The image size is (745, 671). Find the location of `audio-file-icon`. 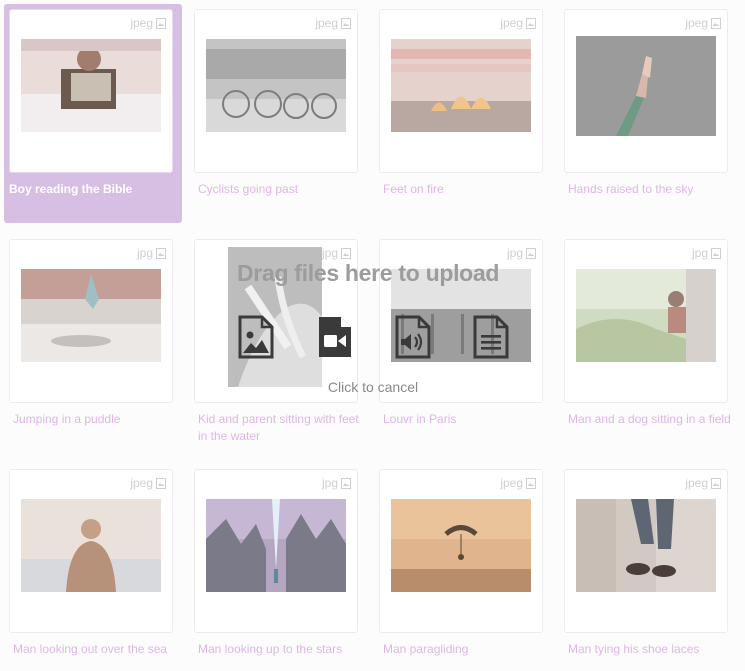

audio-file-icon is located at coordinates (413, 337).